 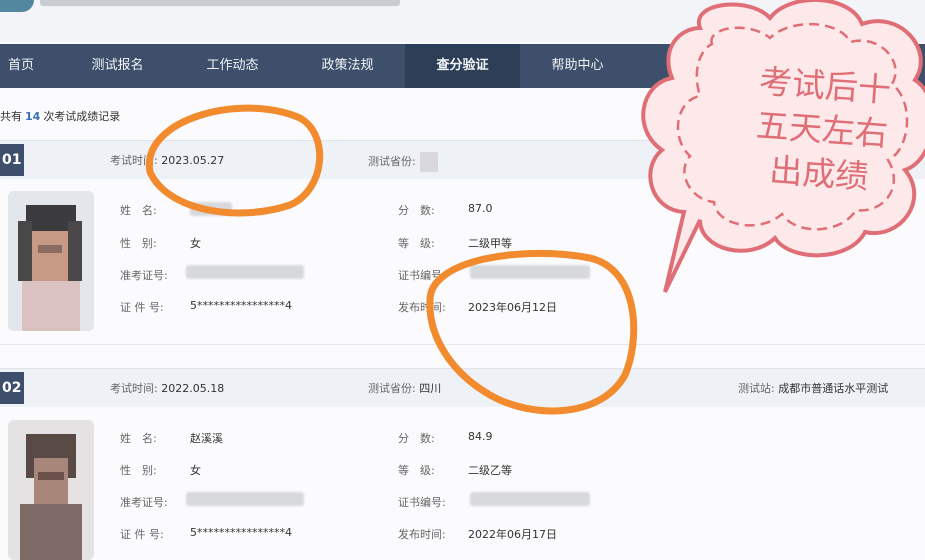 What do you see at coordinates (462, 66) in the screenshot?
I see `nav-score-verification: 查分验证` at bounding box center [462, 66].